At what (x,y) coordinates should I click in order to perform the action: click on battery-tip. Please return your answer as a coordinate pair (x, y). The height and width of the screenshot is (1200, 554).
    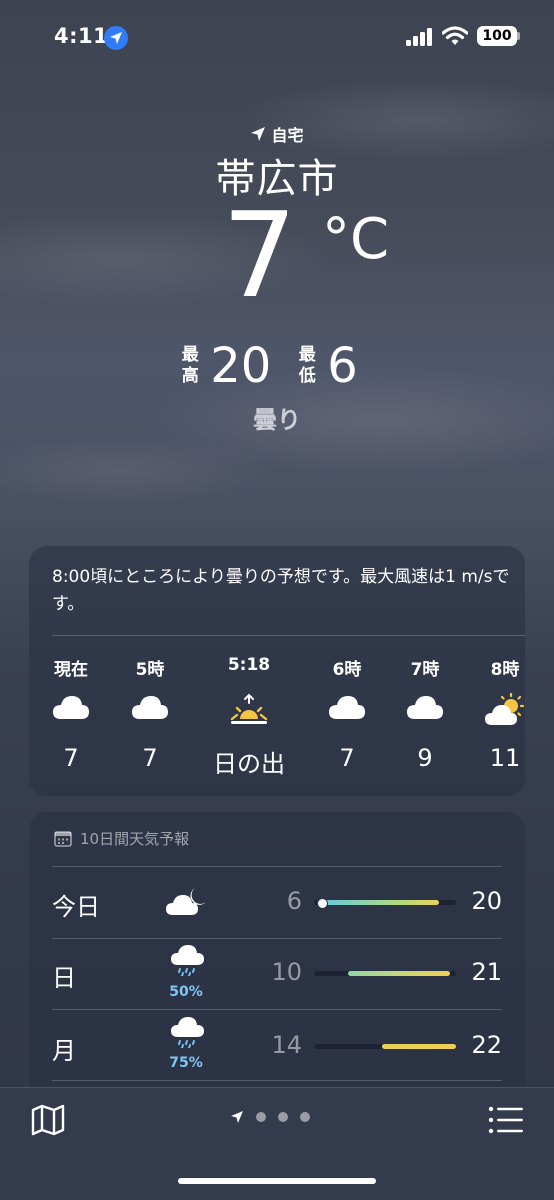
    Looking at the image, I should click on (518, 36).